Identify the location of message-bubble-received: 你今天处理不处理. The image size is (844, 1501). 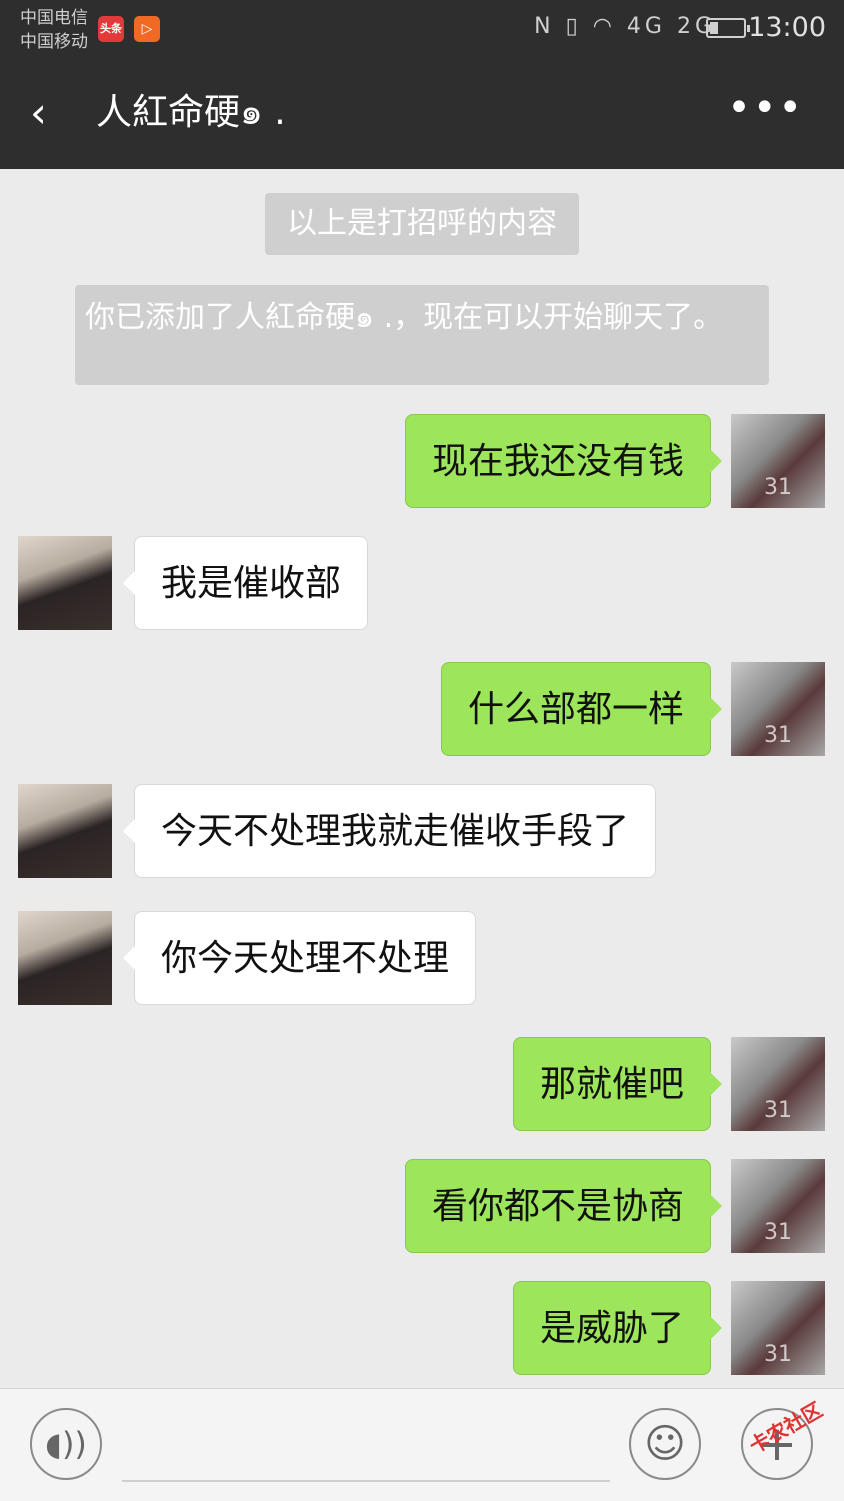
(299, 958).